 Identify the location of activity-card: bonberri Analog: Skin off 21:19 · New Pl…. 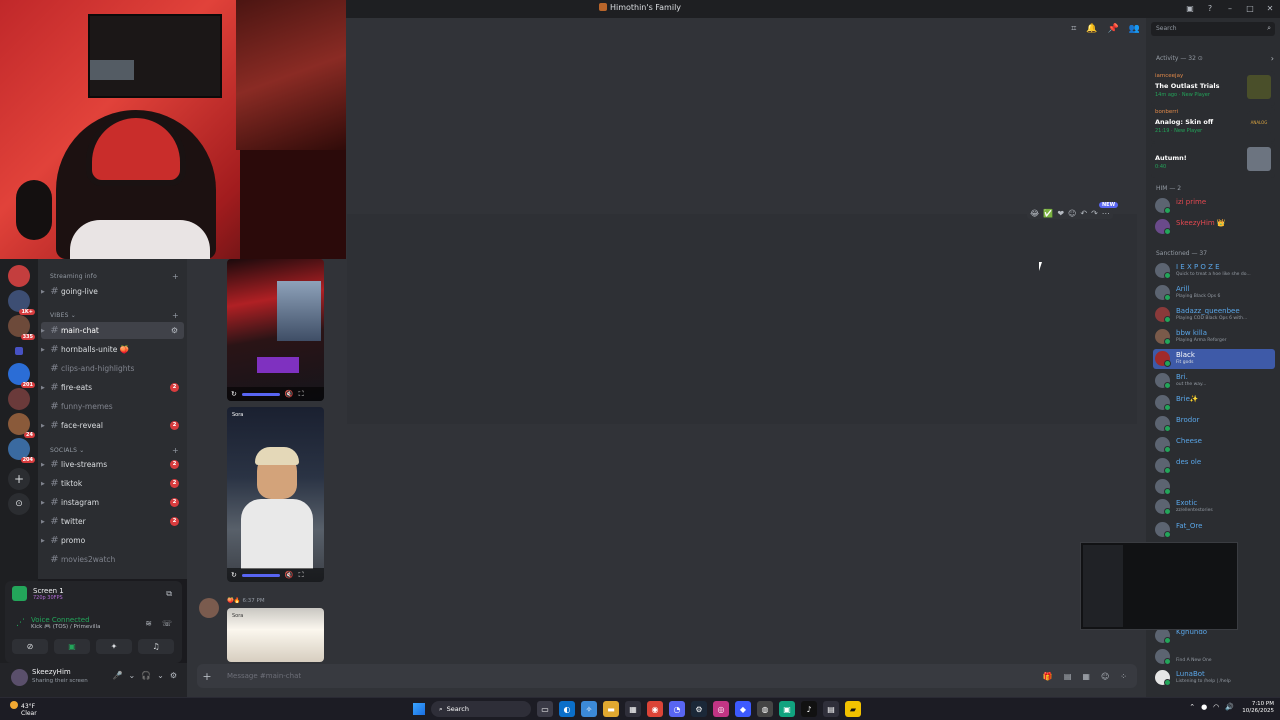
(1213, 124).